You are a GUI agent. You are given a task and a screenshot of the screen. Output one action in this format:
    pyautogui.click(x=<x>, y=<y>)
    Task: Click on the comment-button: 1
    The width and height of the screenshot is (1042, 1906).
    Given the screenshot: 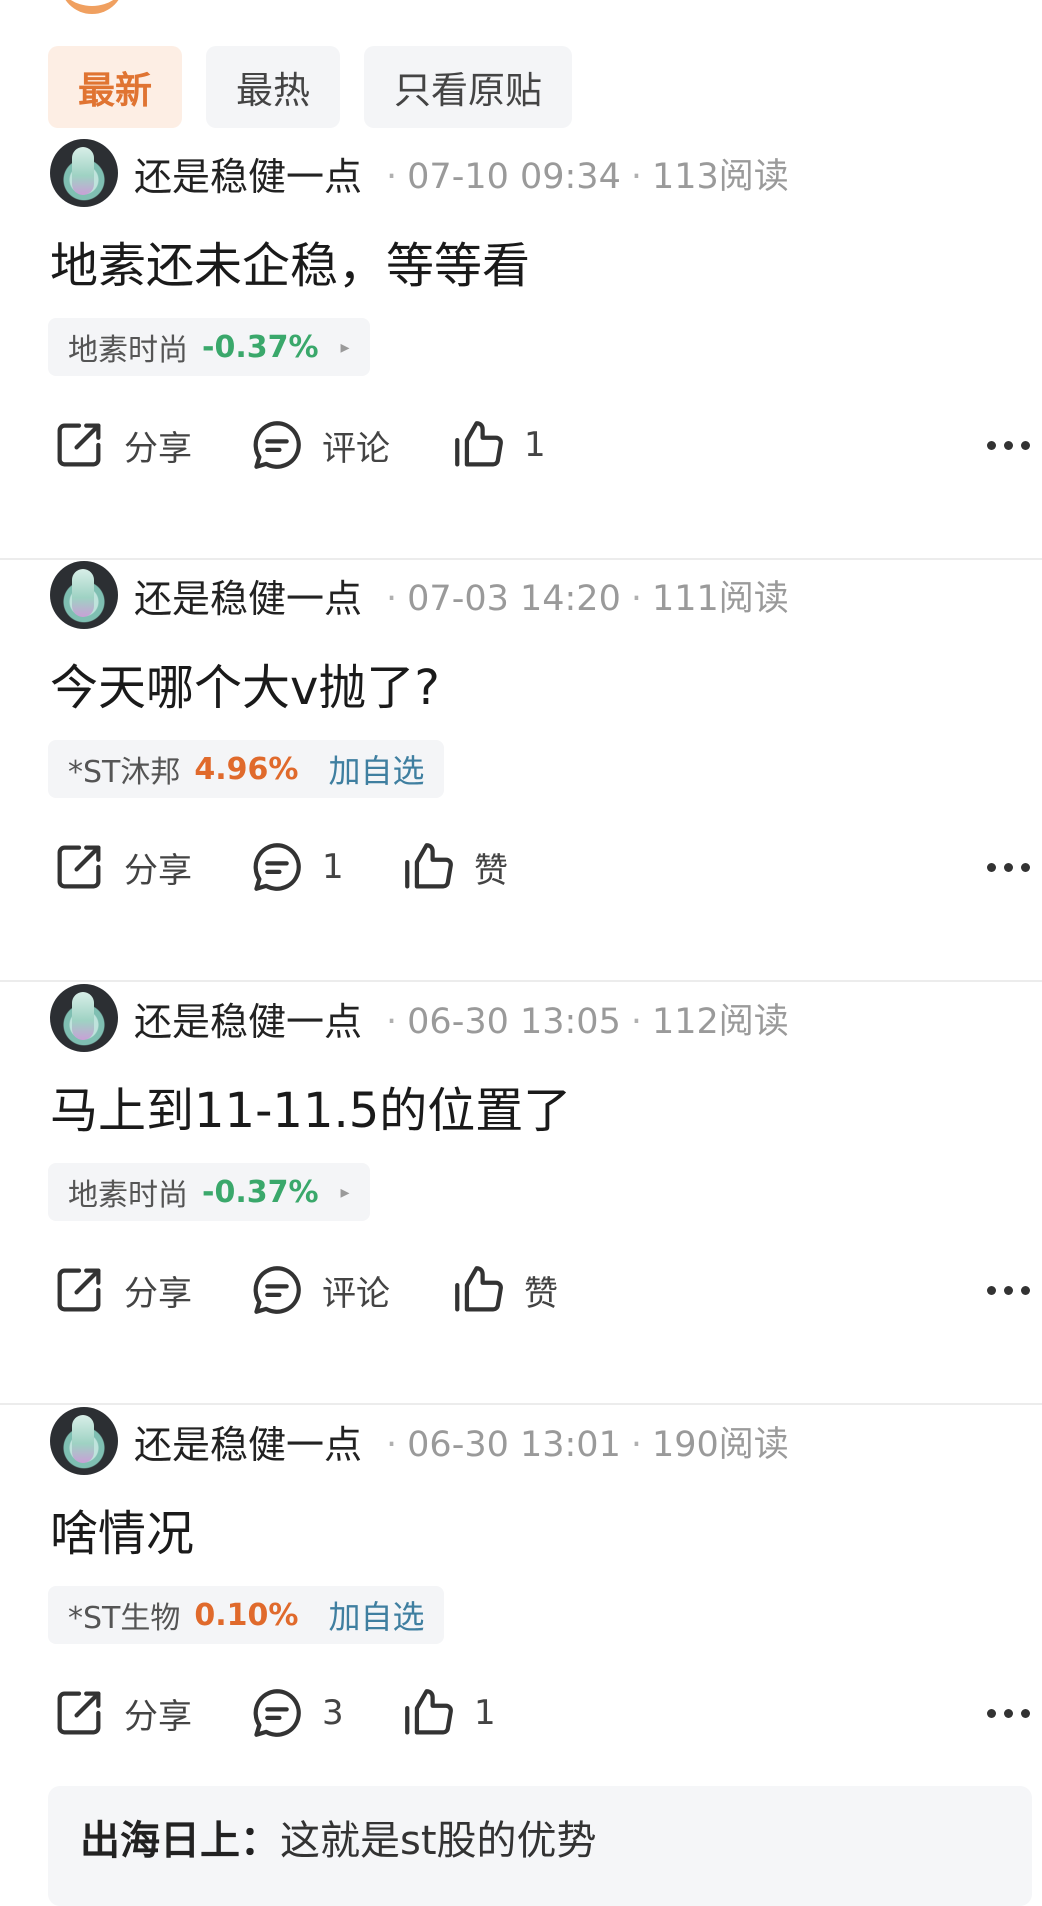 What is the action you would take?
    pyautogui.click(x=296, y=867)
    